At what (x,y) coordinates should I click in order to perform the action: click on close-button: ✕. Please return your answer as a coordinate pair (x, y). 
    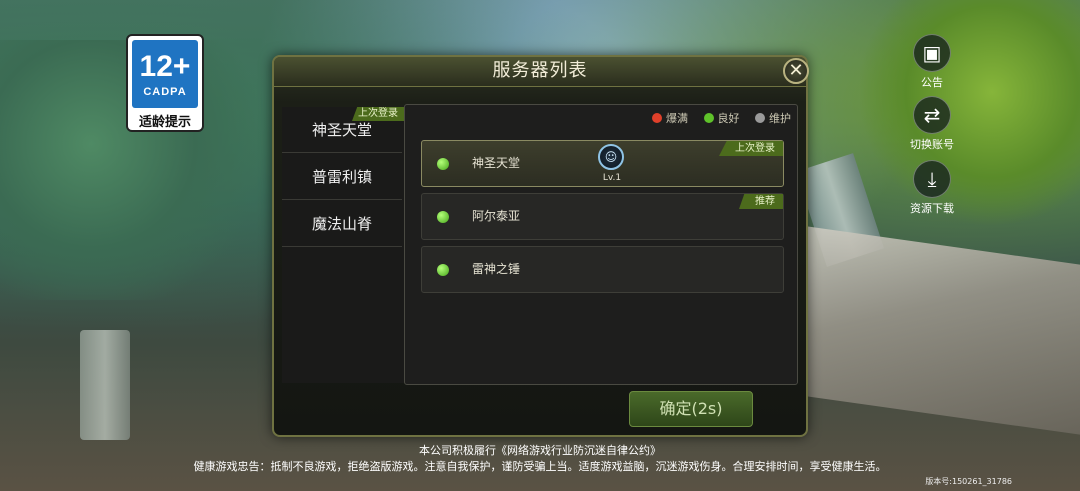
    Looking at the image, I should click on (796, 71).